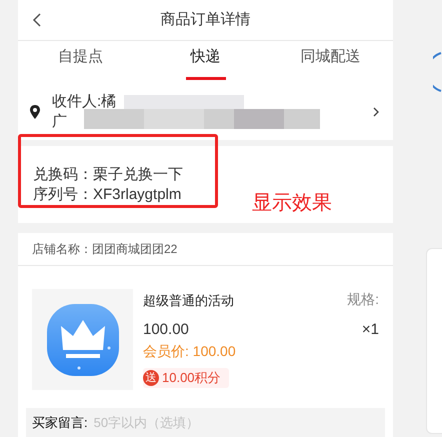 This screenshot has height=437, width=442. What do you see at coordinates (36, 19) in the screenshot?
I see `back-icon` at bounding box center [36, 19].